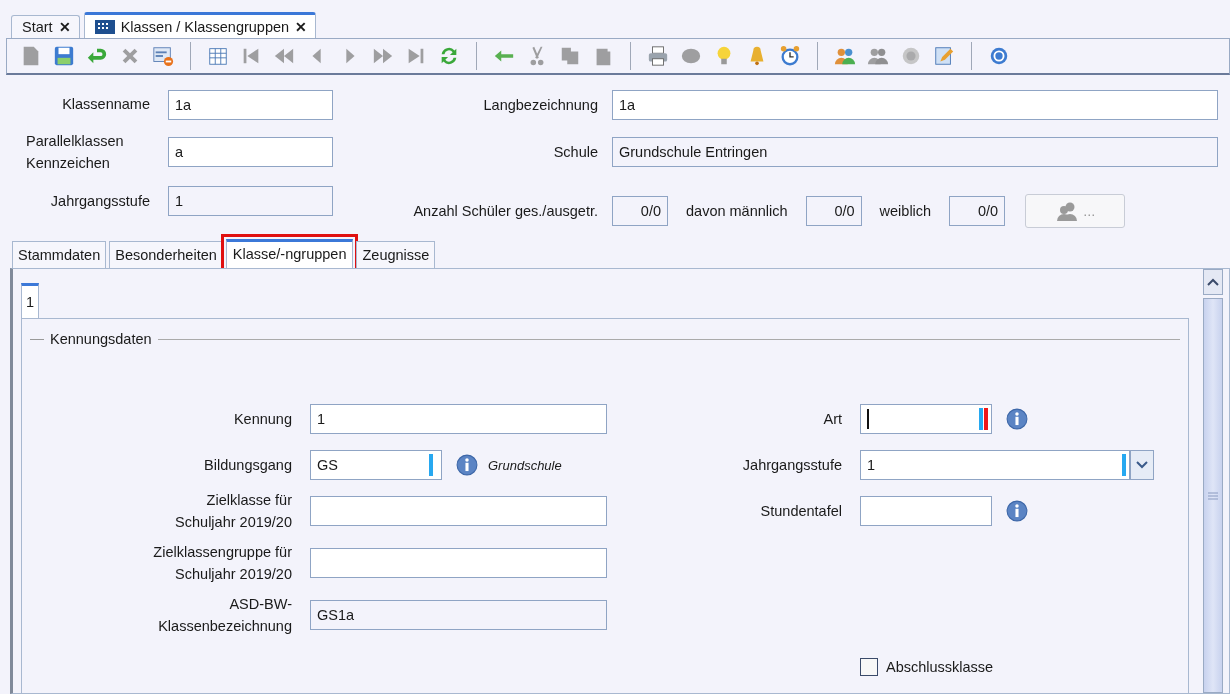 Image resolution: width=1230 pixels, height=694 pixels. I want to click on save-icon, so click(64, 55).